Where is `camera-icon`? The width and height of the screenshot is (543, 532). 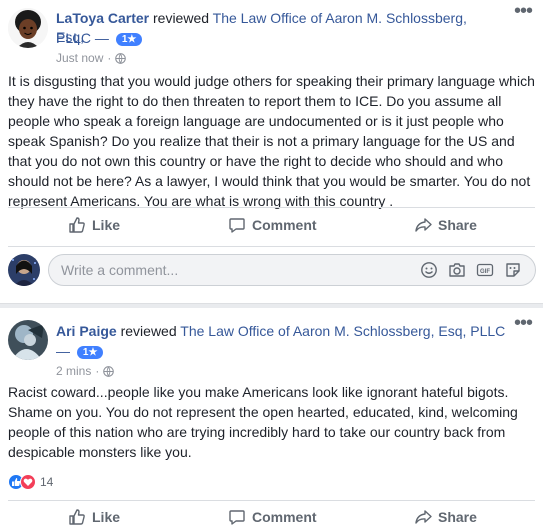
camera-icon is located at coordinates (457, 270).